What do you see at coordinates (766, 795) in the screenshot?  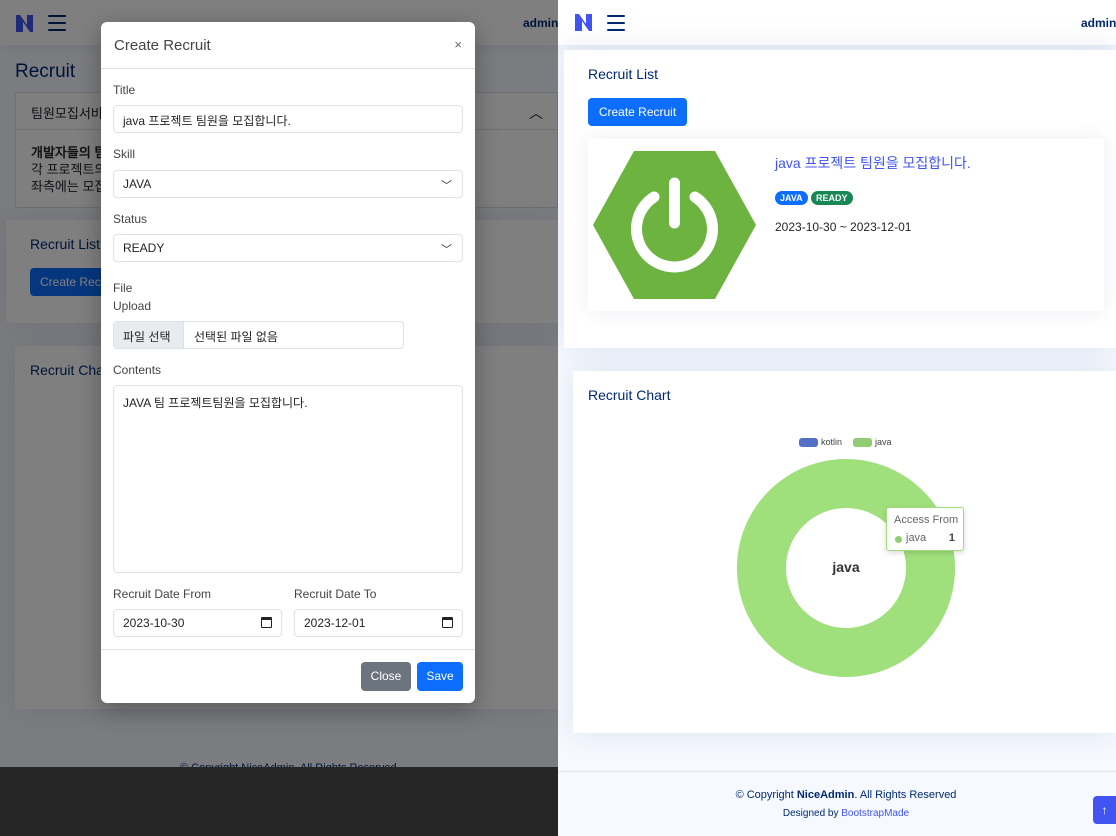 I see `copyright-prefix: © Copyright` at bounding box center [766, 795].